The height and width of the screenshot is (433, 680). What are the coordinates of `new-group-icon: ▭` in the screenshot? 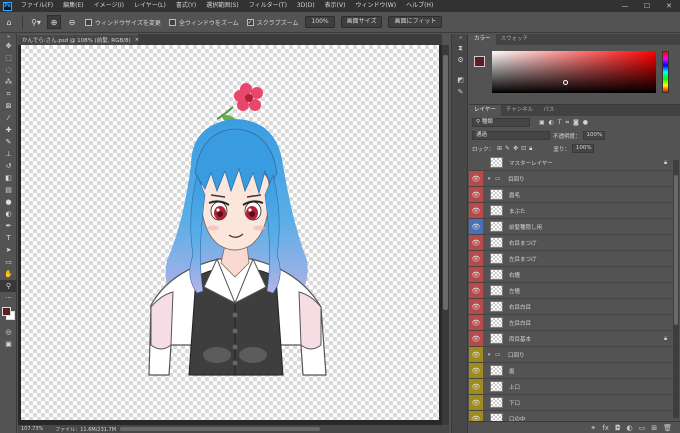 It's located at (642, 428).